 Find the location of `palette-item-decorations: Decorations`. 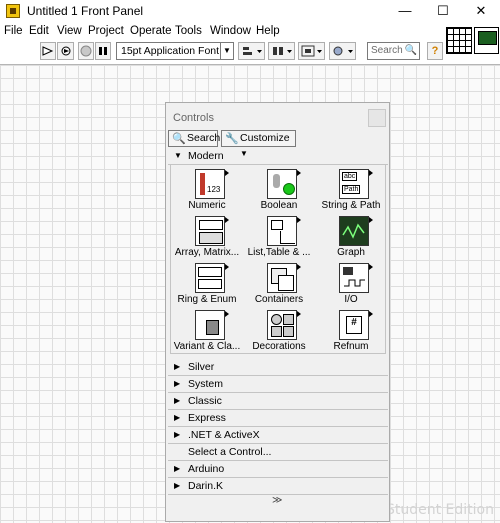

palette-item-decorations: Decorations is located at coordinates (279, 331).